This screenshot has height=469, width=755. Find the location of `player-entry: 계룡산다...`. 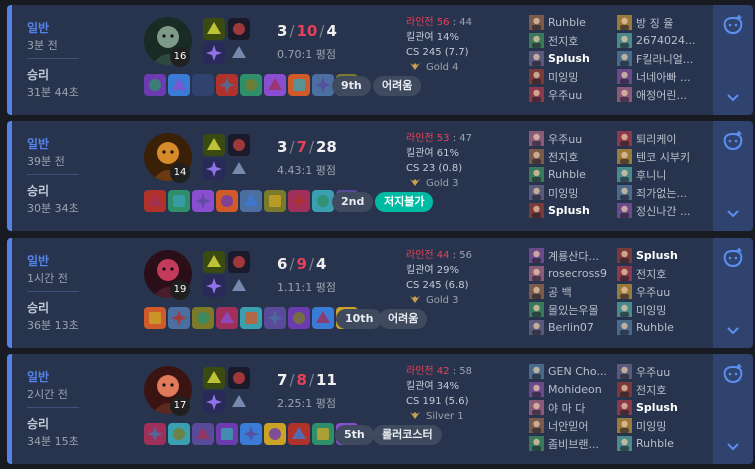

player-entry: 계룡산다... is located at coordinates (564, 255).